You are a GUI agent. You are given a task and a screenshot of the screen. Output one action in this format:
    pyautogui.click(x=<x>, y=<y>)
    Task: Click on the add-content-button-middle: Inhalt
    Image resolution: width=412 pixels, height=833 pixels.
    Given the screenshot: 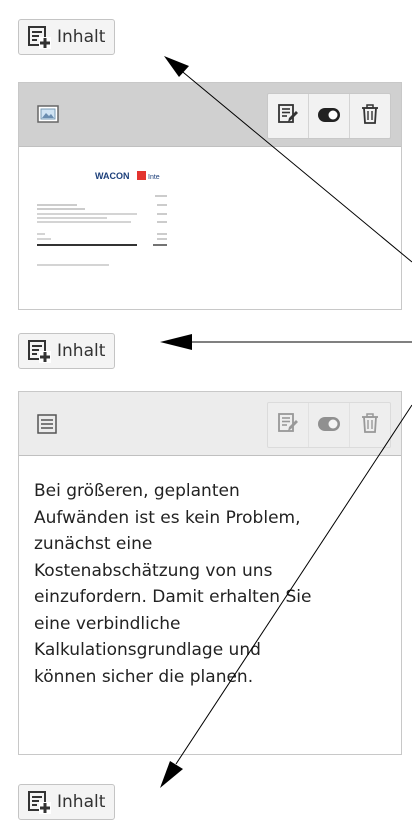 What is the action you would take?
    pyautogui.click(x=67, y=351)
    